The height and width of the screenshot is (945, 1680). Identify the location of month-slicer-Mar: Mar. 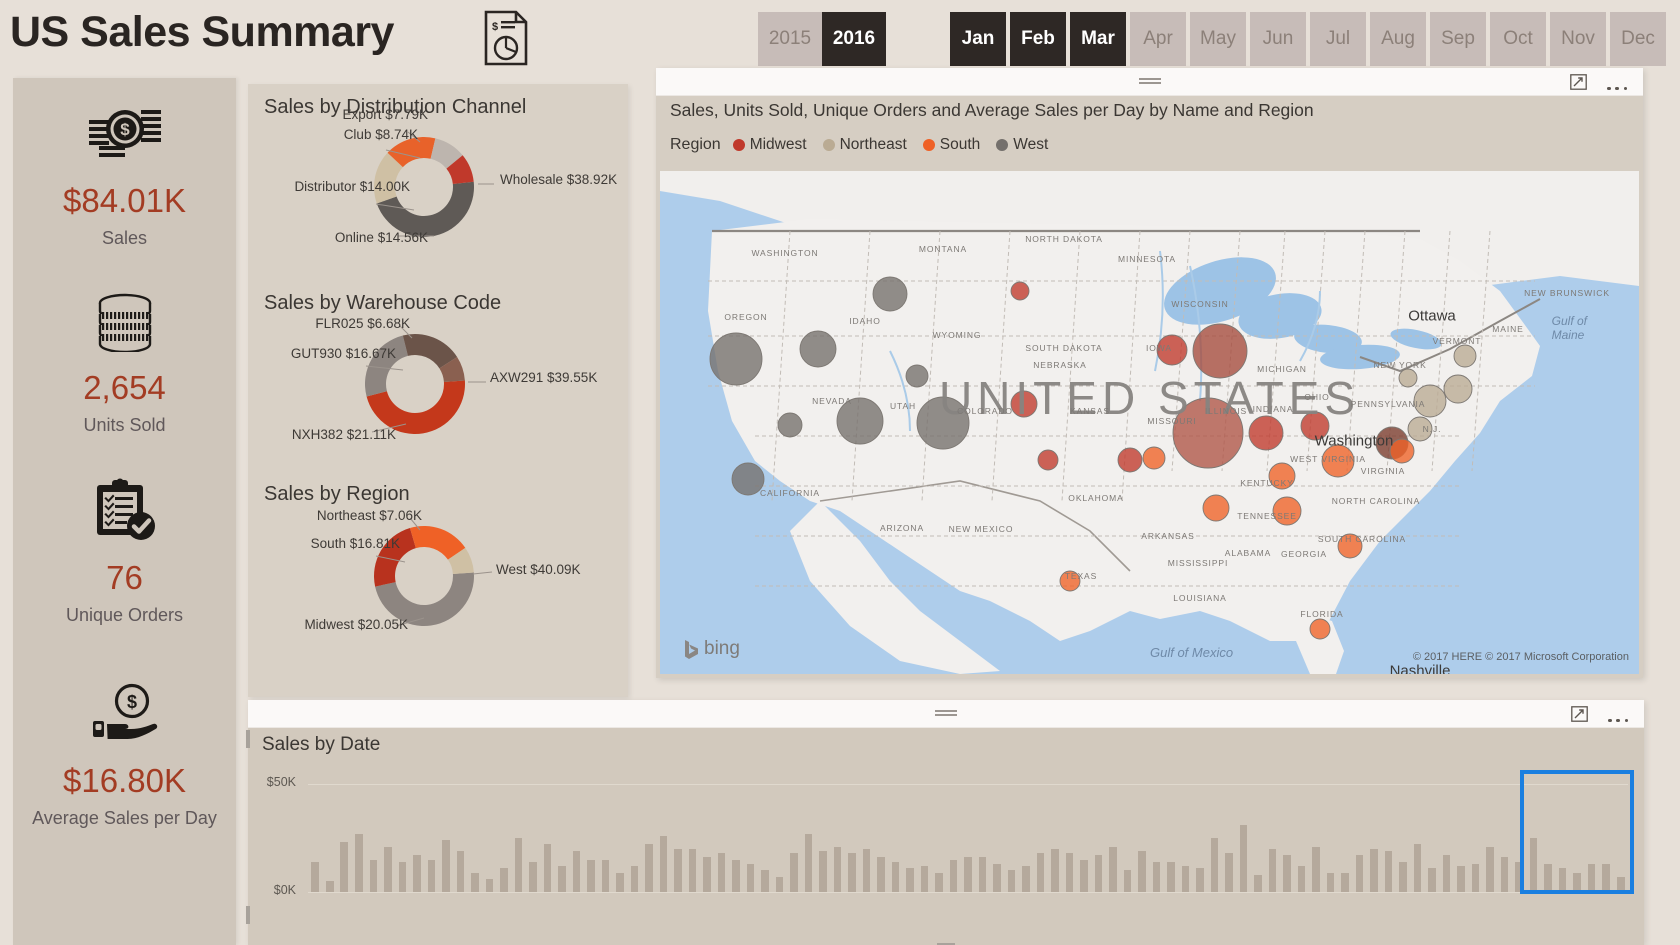
(1098, 39).